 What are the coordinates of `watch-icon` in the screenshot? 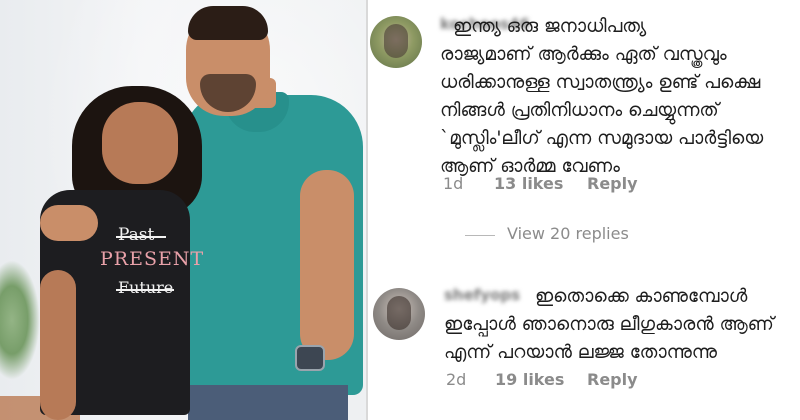 It's located at (310, 358).